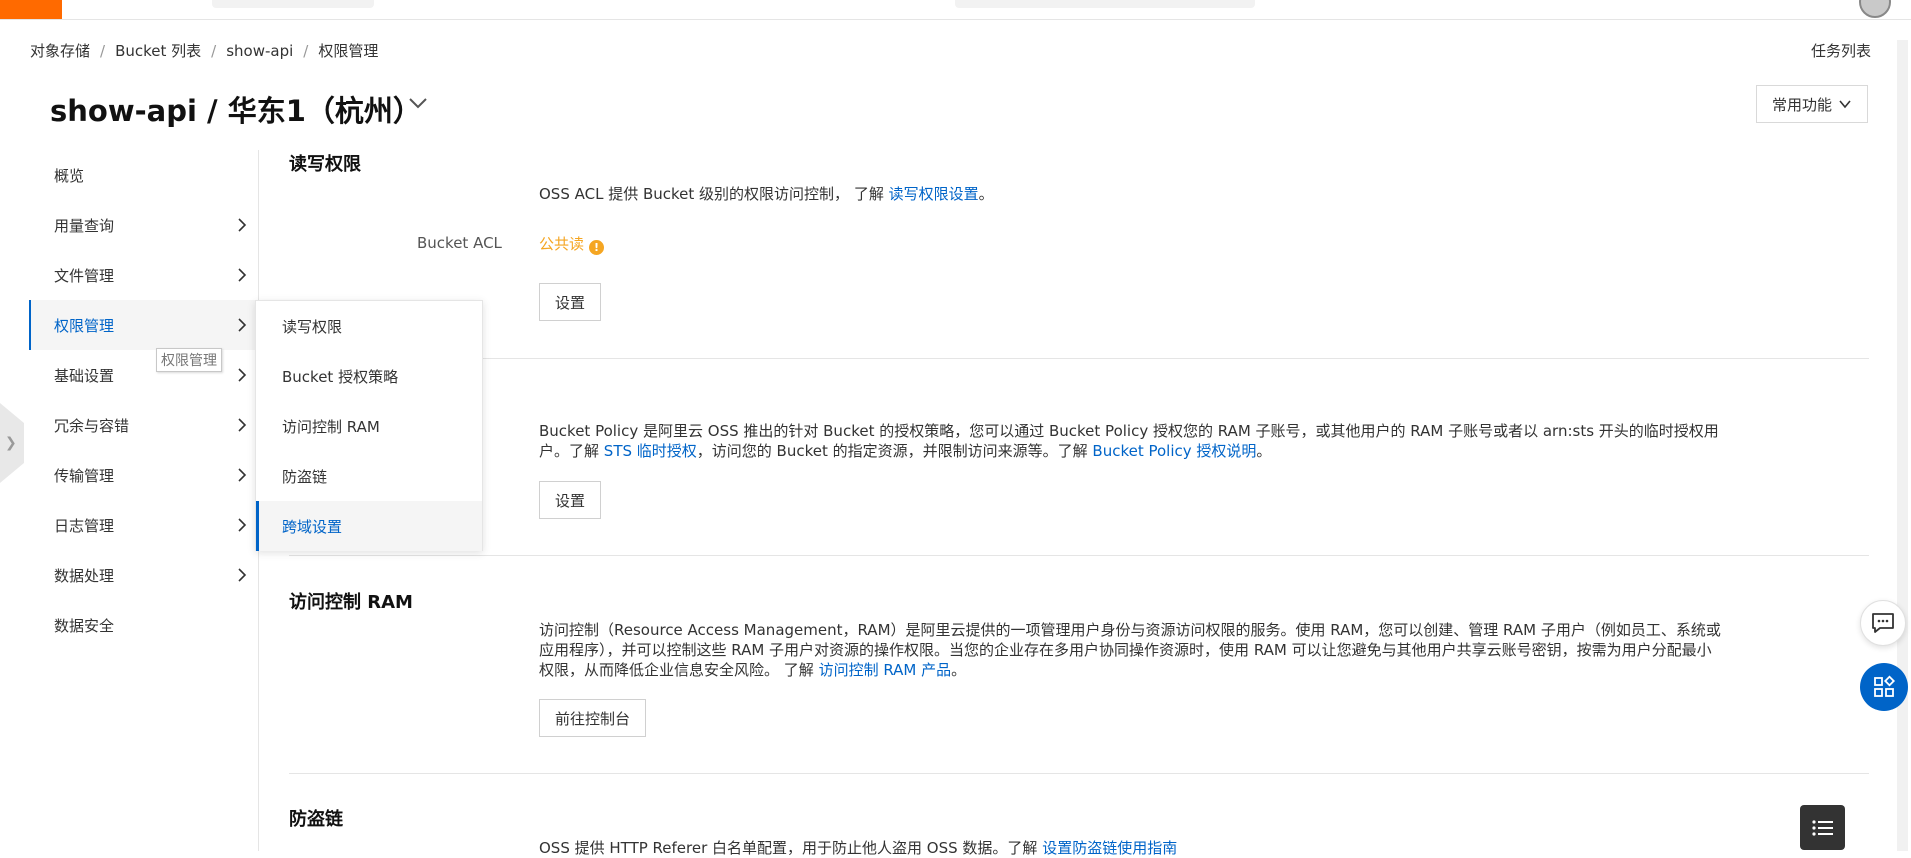 The width and height of the screenshot is (1911, 858). I want to click on sidebar-item-label: 基础设置, so click(84, 375).